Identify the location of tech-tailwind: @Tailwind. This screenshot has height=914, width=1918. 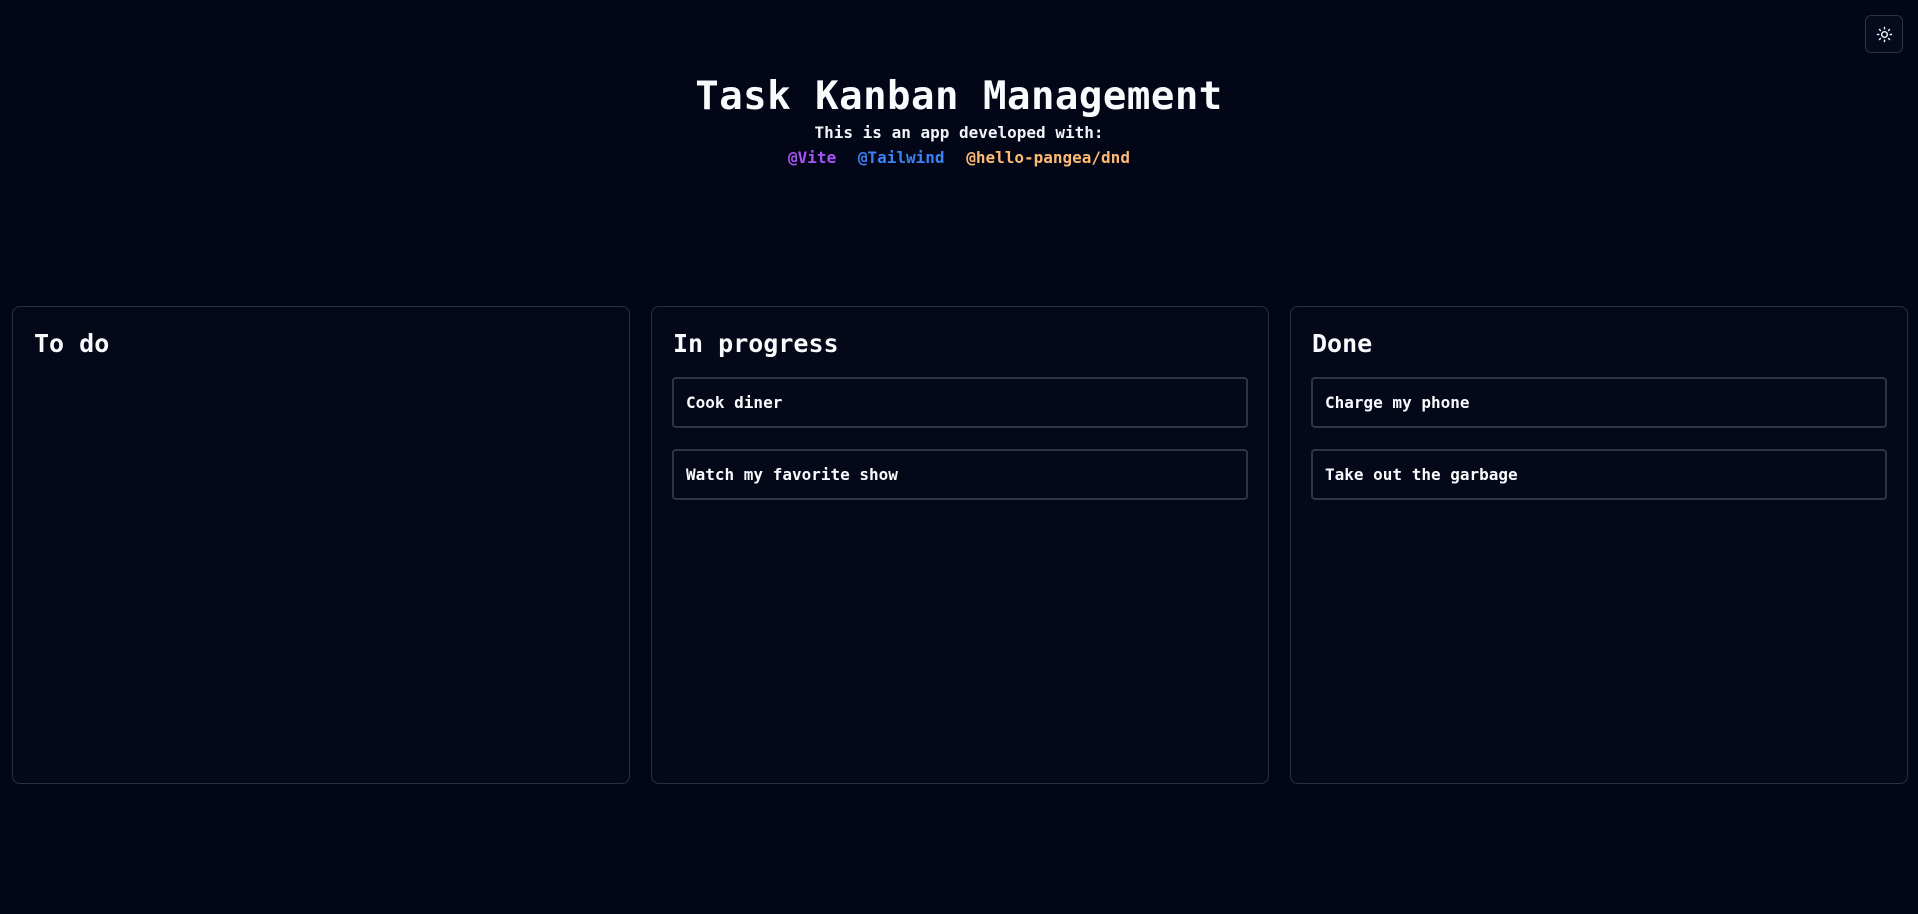
(901, 157).